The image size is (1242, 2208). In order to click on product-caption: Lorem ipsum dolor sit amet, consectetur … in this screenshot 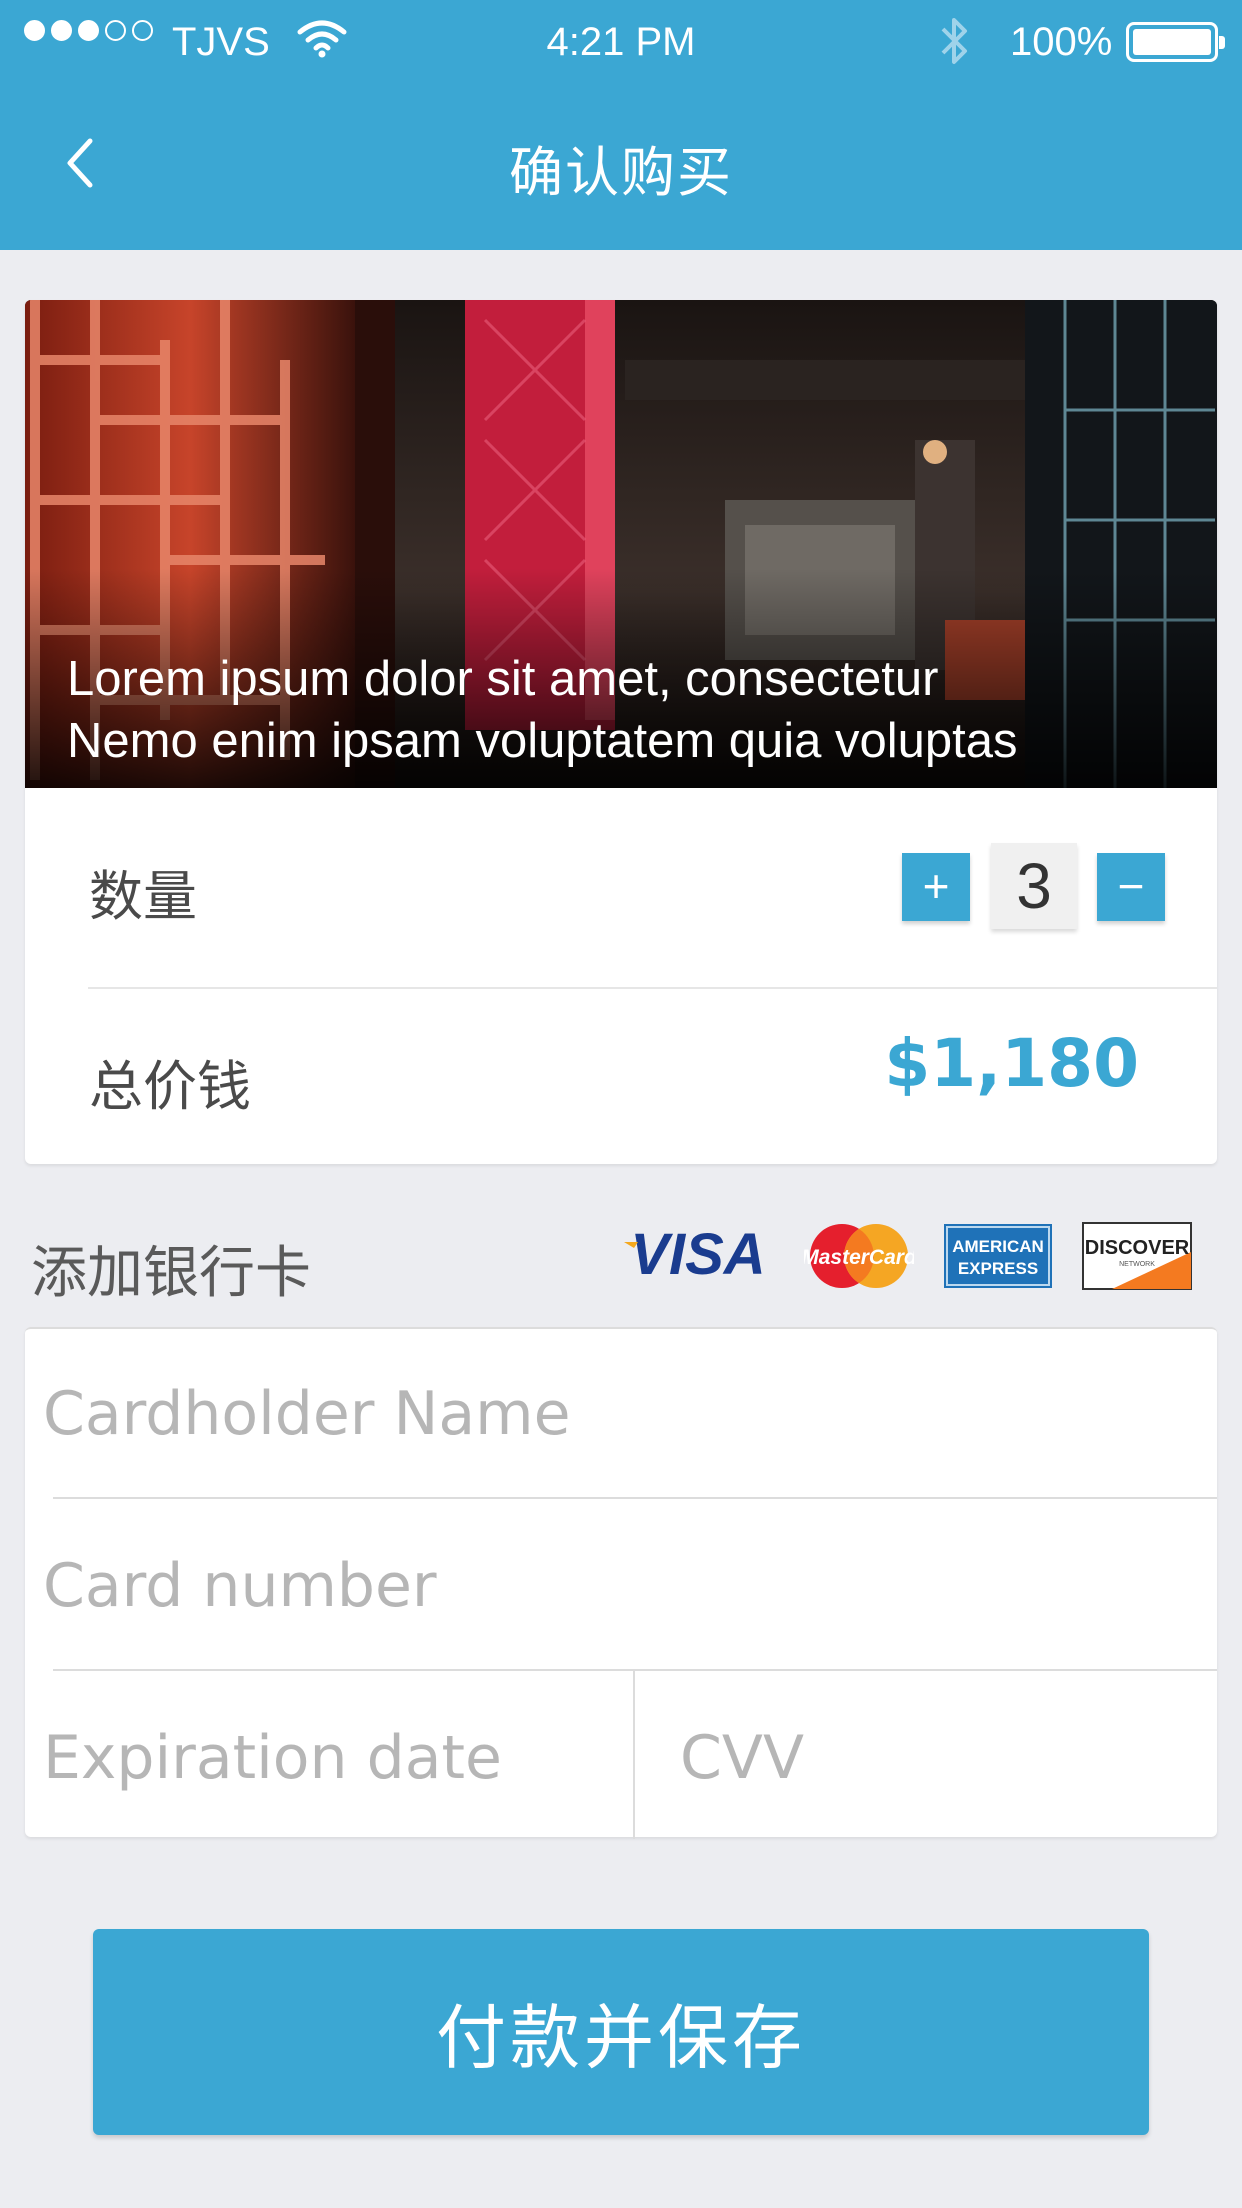, I will do `click(542, 710)`.